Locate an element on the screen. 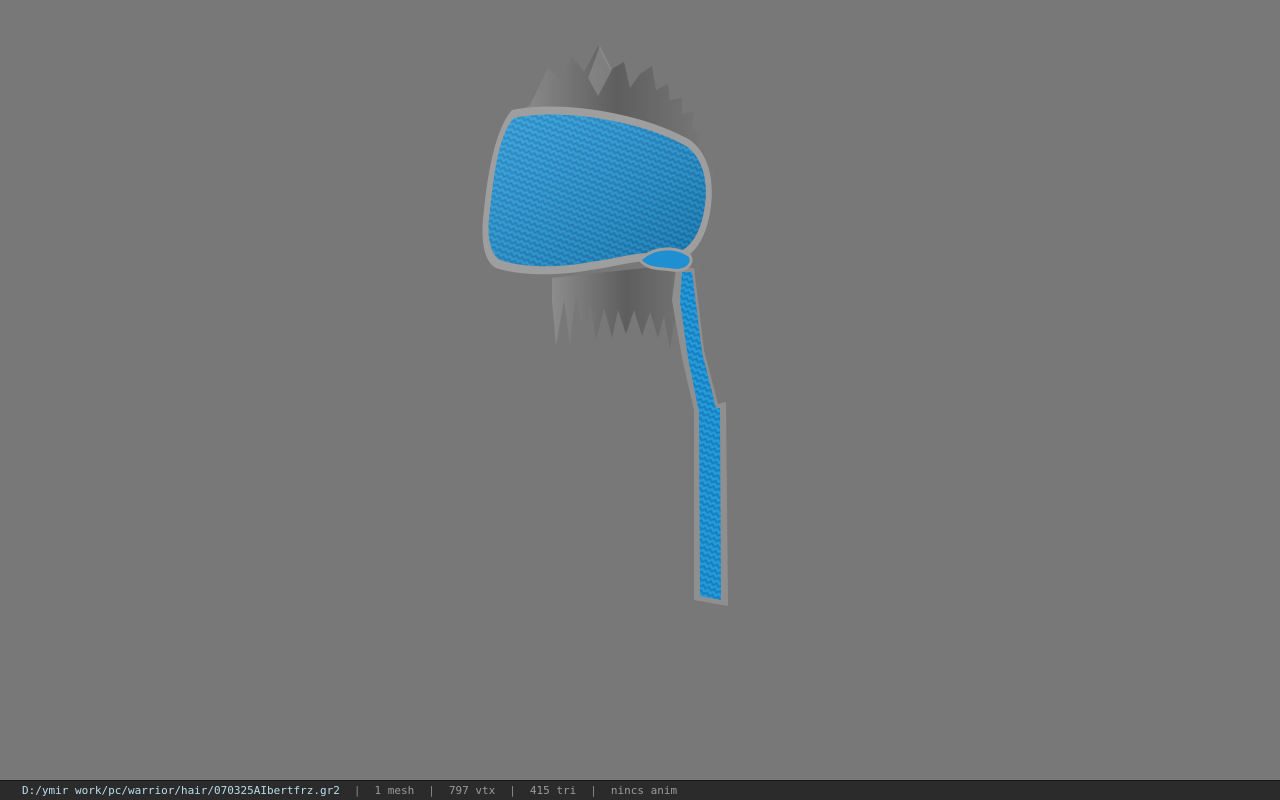  vertex-count: 797 vtx is located at coordinates (472, 790).